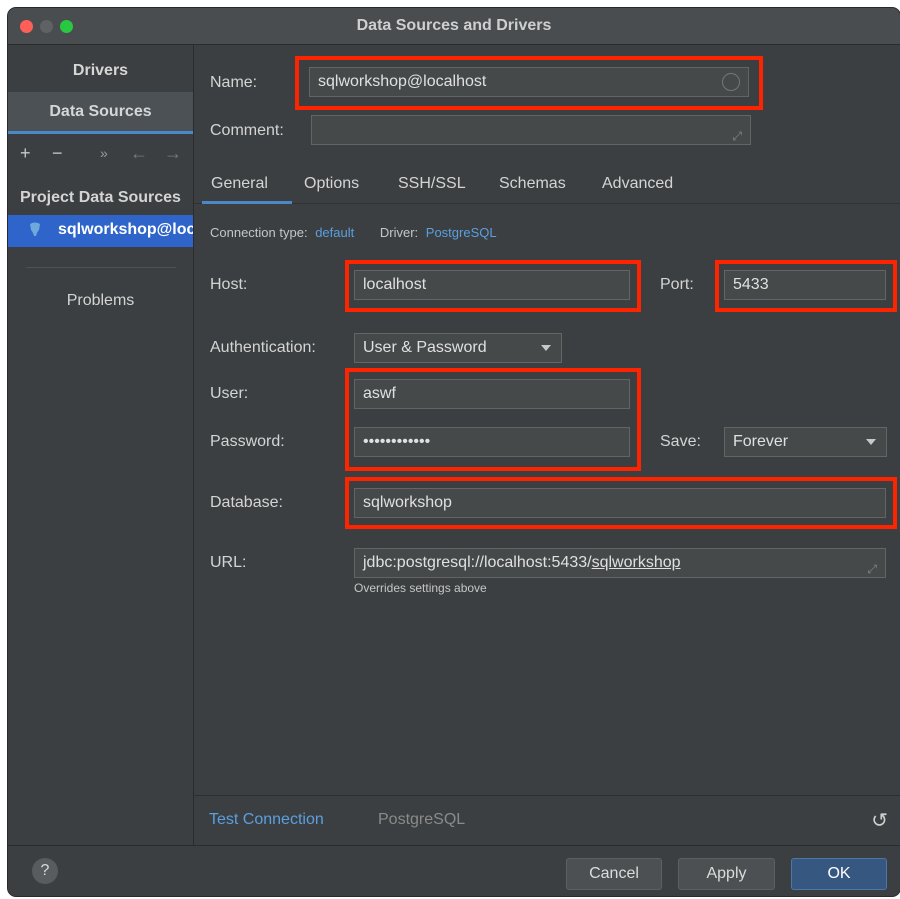 The image size is (900, 899). I want to click on sidebar-item-sqlworkshop: sqlworkshop@localhost, so click(100, 231).